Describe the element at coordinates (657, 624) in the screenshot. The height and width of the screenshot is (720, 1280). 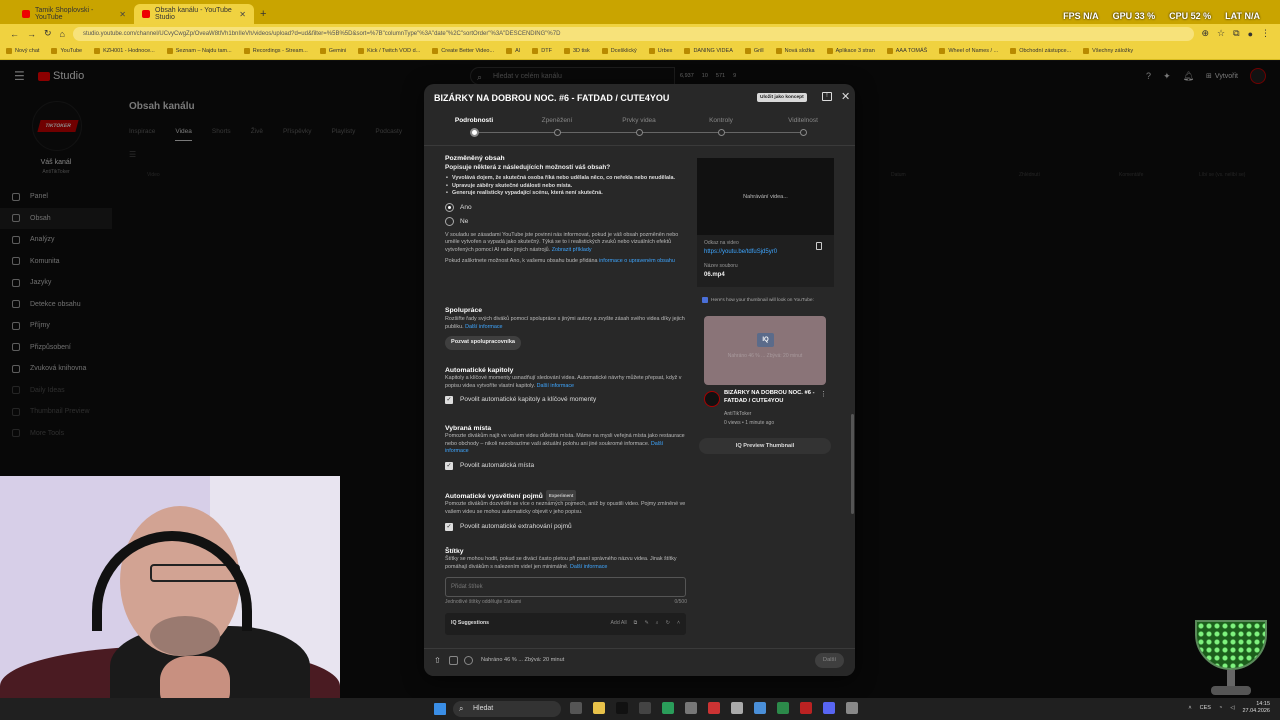
I see `search-icon: ⌕` at that location.